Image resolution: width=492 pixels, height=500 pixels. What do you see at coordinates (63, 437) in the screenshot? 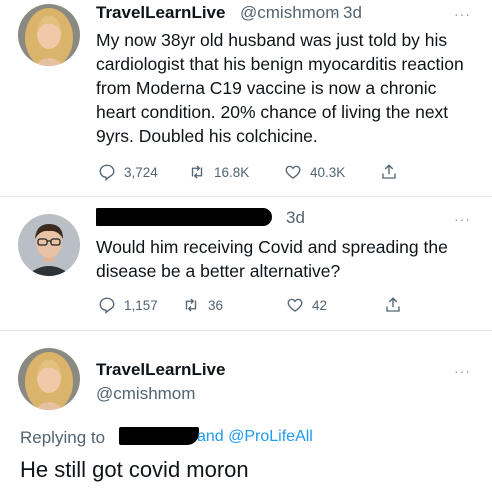
I see `replying-to-label: Replying to` at bounding box center [63, 437].